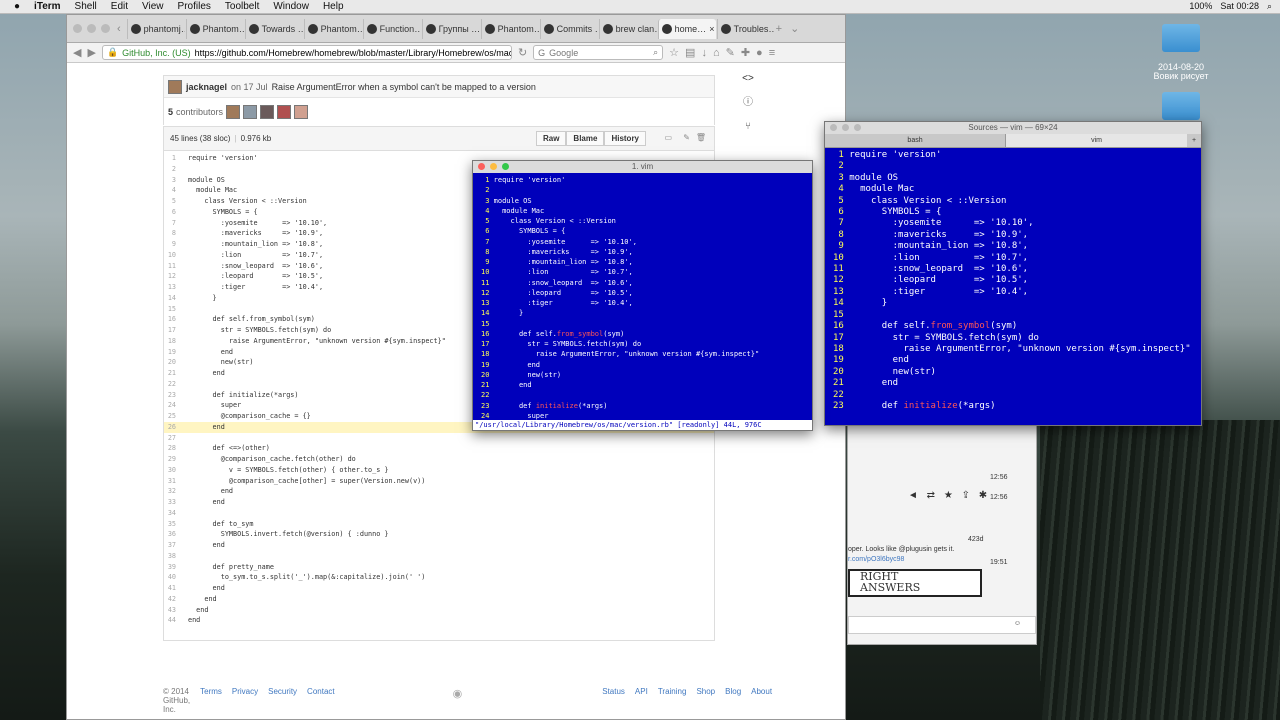 The image size is (1280, 720). I want to click on line-number: 15, so click(176, 309).